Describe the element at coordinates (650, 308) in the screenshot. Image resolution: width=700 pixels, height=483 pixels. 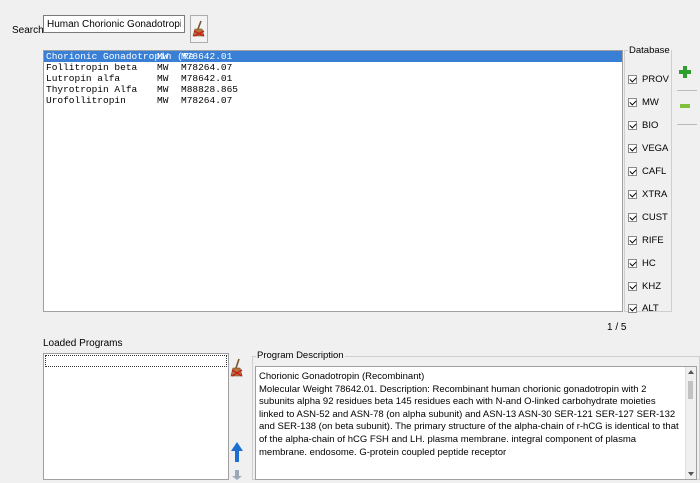
I see `database-label: ALT` at that location.